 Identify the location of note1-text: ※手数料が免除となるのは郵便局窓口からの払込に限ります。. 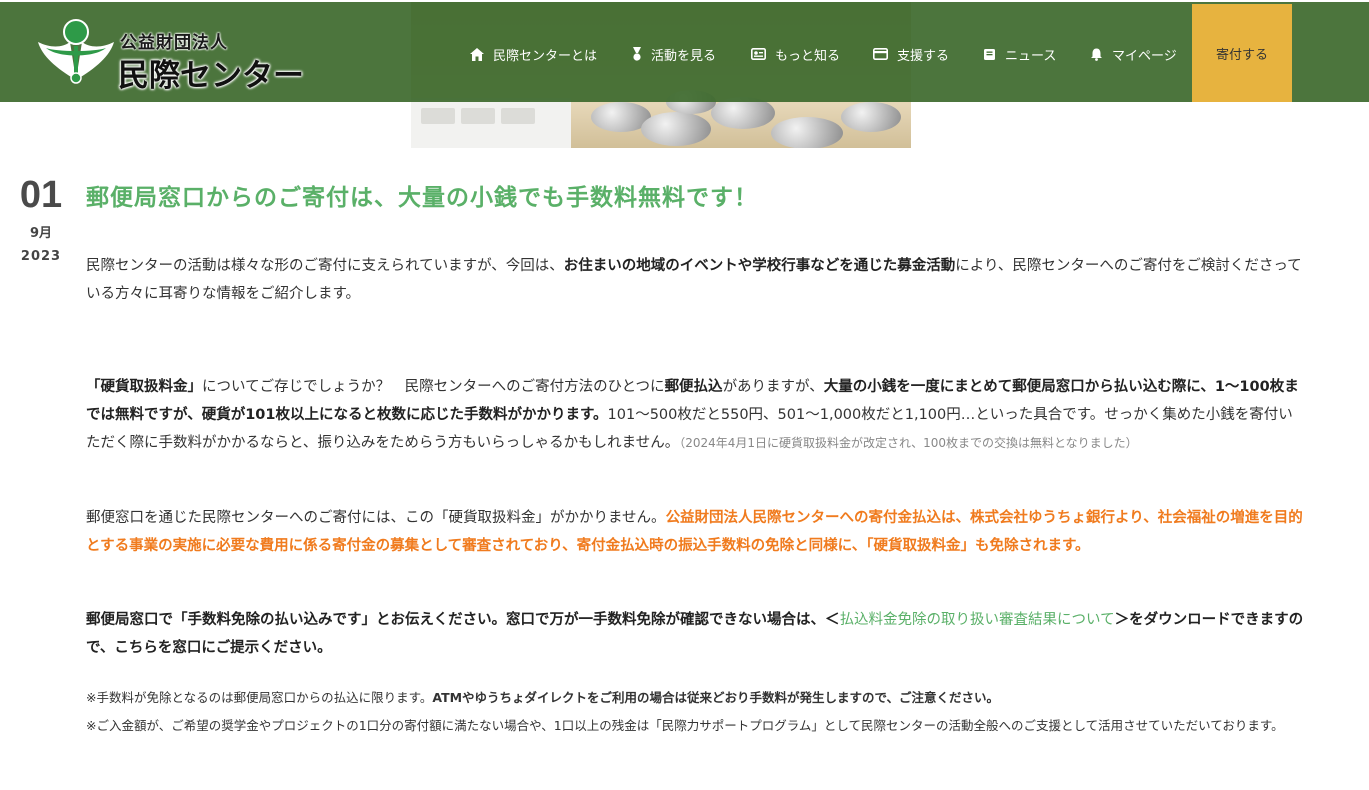
(259, 697).